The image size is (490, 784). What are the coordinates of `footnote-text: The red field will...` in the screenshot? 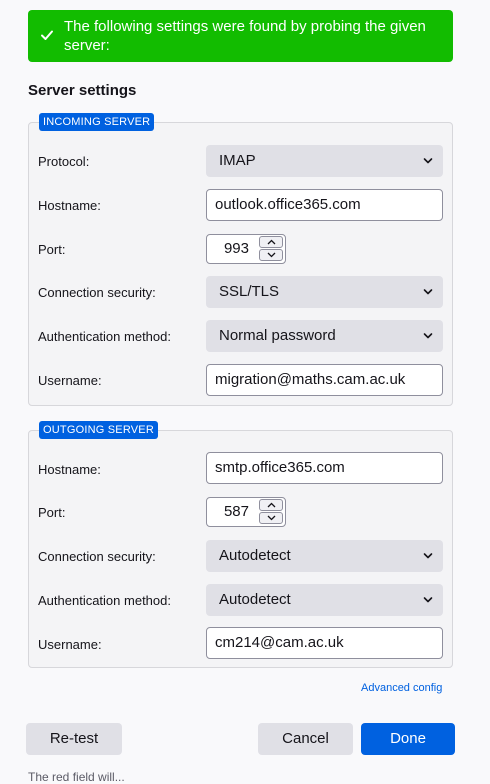 It's located at (76, 777).